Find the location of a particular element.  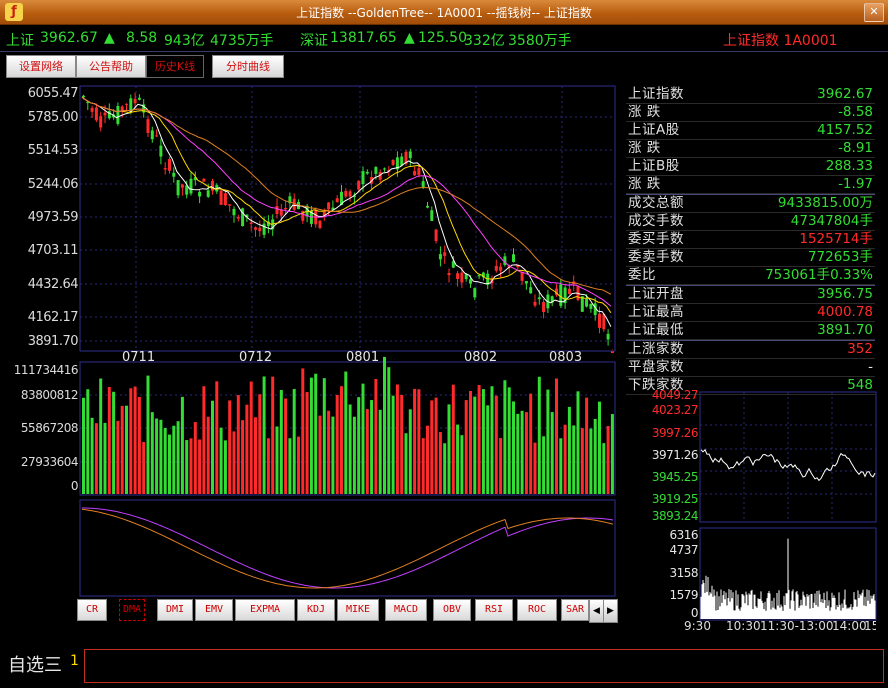

info-row: 上证开盘 3956.75 is located at coordinates (750, 294).